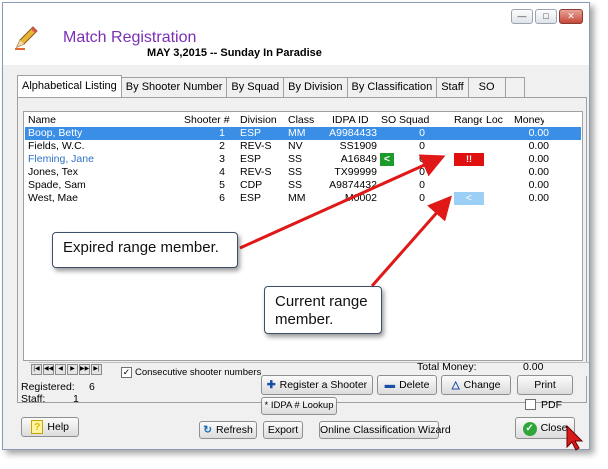  Describe the element at coordinates (342, 202) in the screenshot. I see `expired-arrow` at that location.